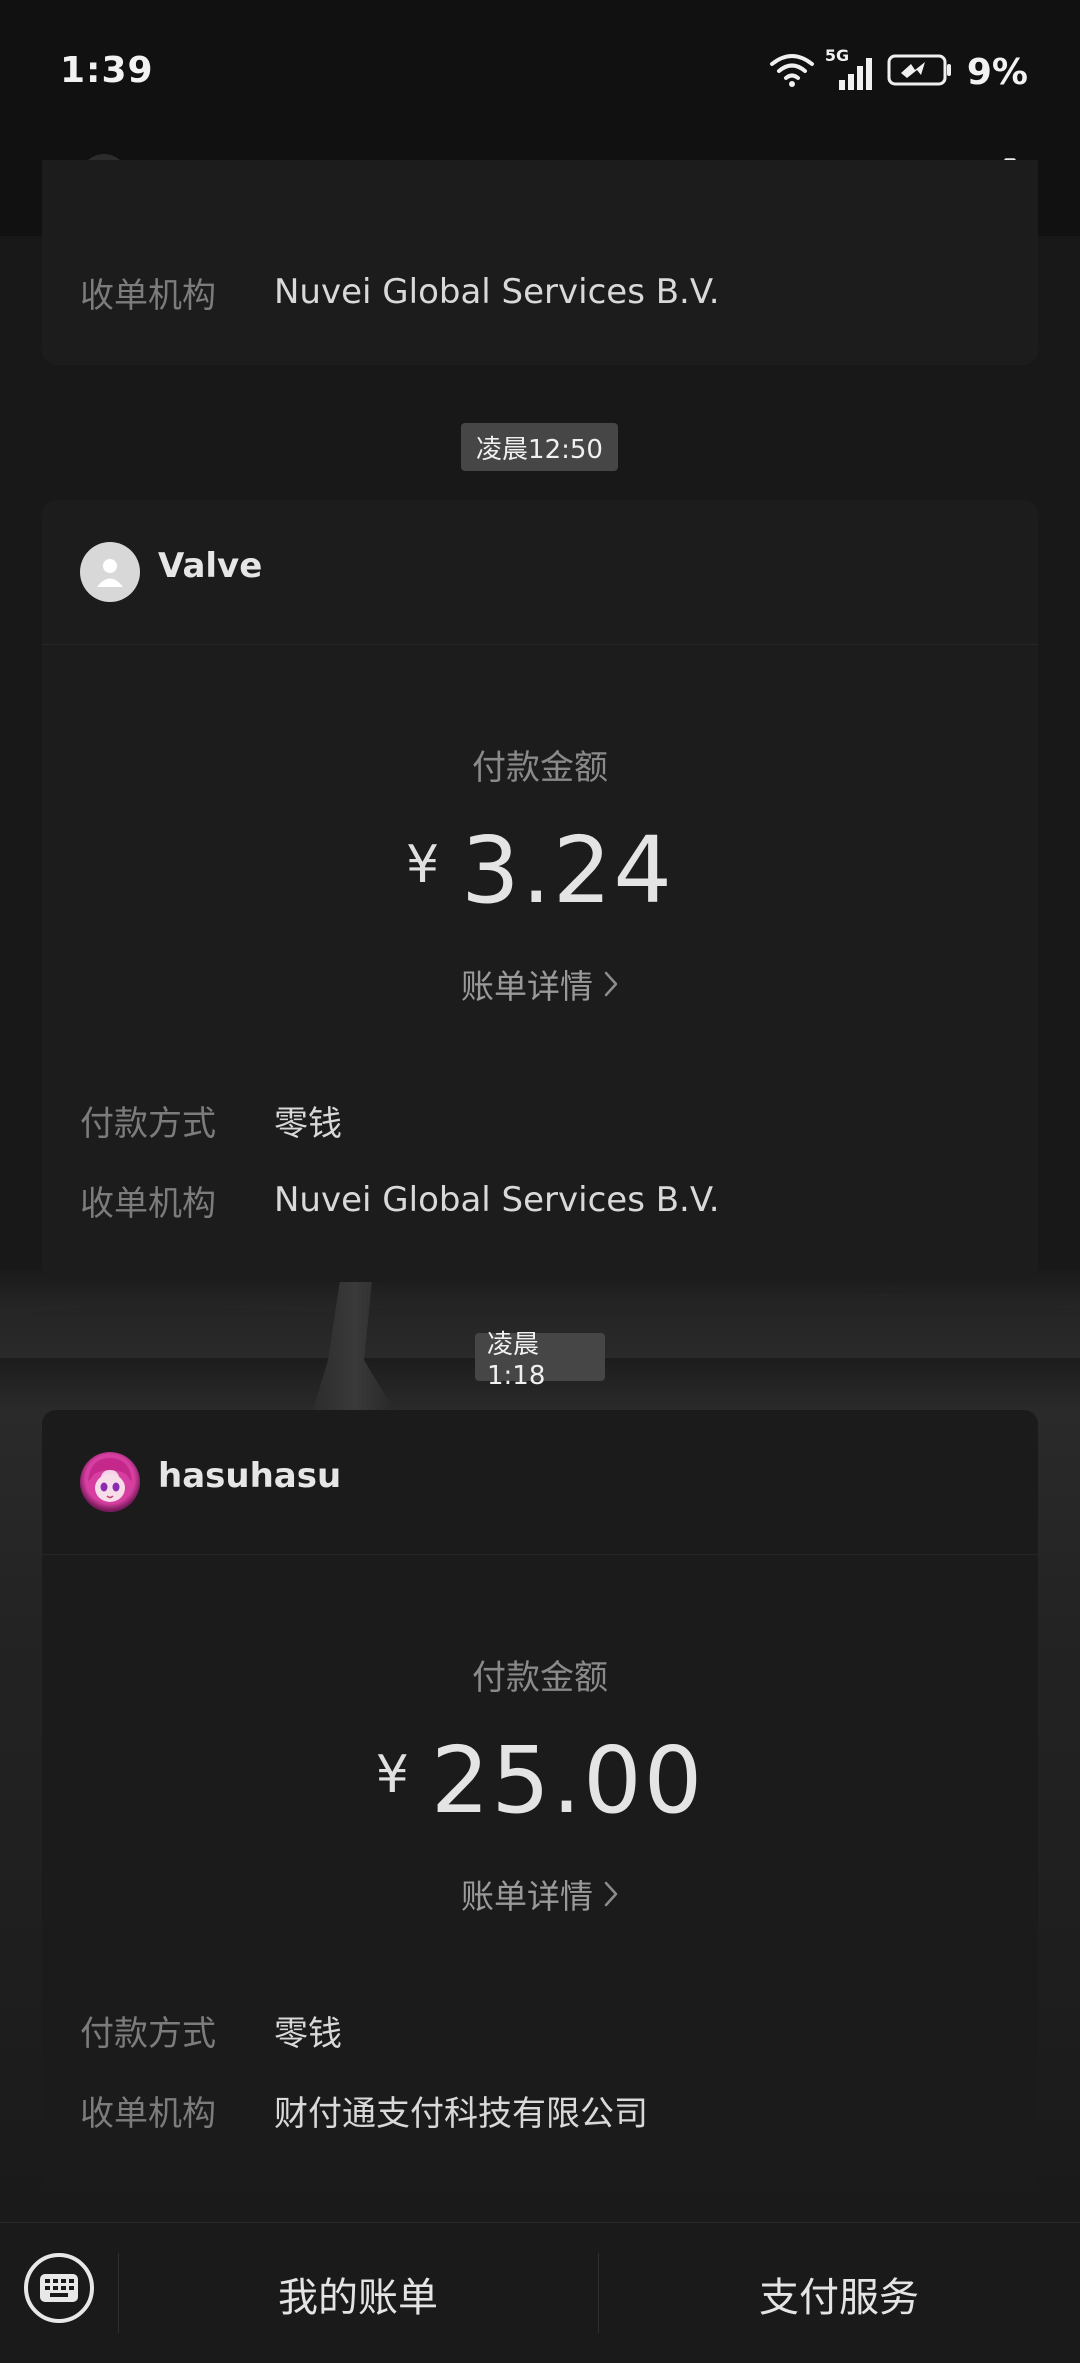 This screenshot has height=2363, width=1080. What do you see at coordinates (539, 447) in the screenshot?
I see `message-timestamp: 凌晨12:50` at bounding box center [539, 447].